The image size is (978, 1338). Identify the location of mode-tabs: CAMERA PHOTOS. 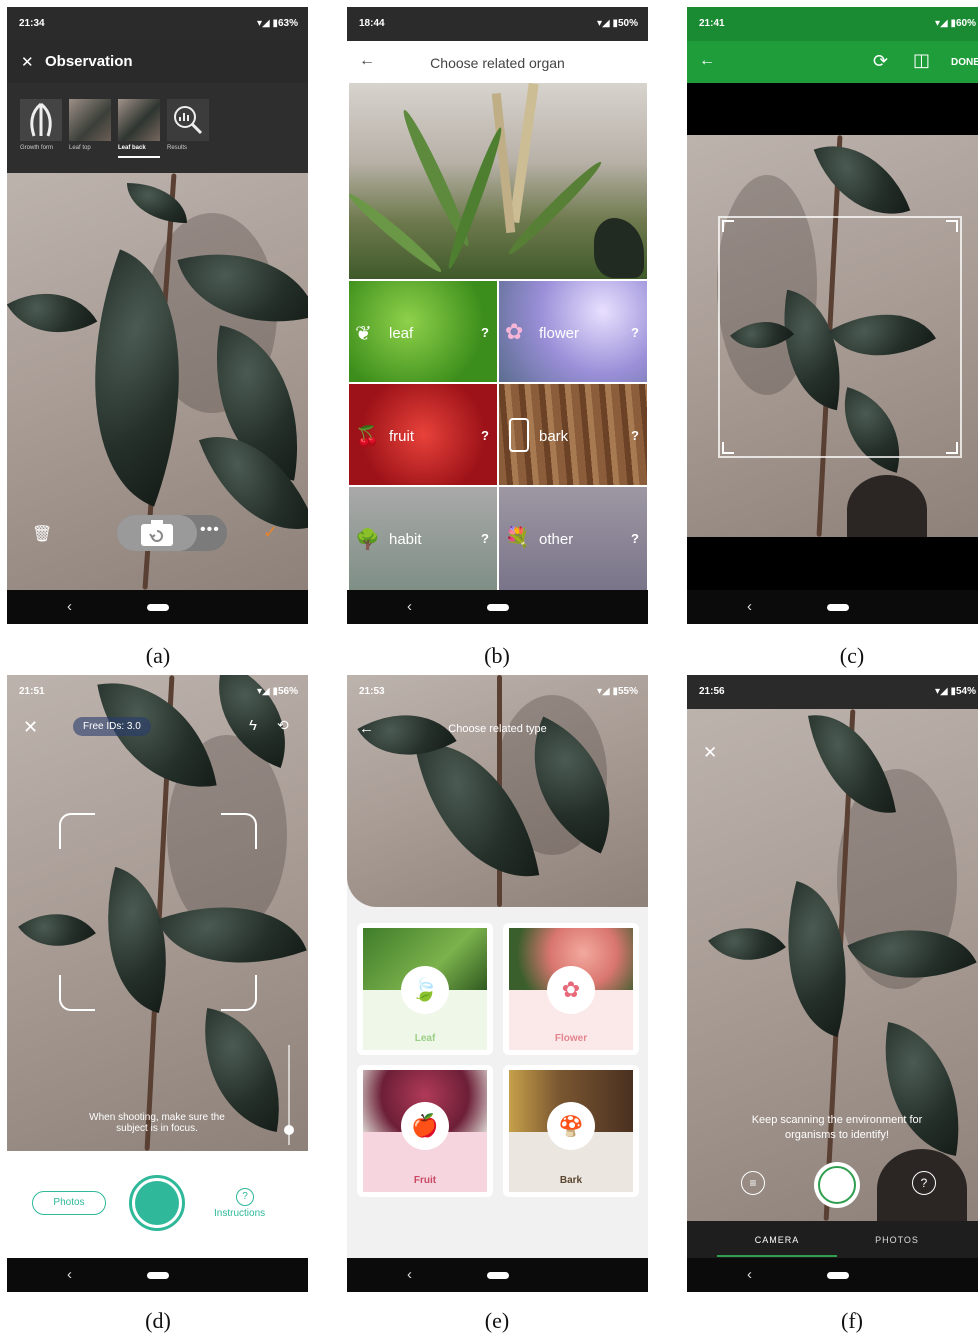
(832, 1239).